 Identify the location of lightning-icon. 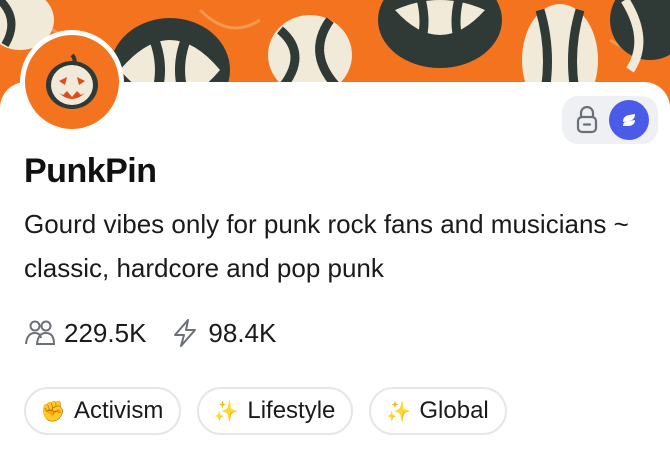
(185, 333).